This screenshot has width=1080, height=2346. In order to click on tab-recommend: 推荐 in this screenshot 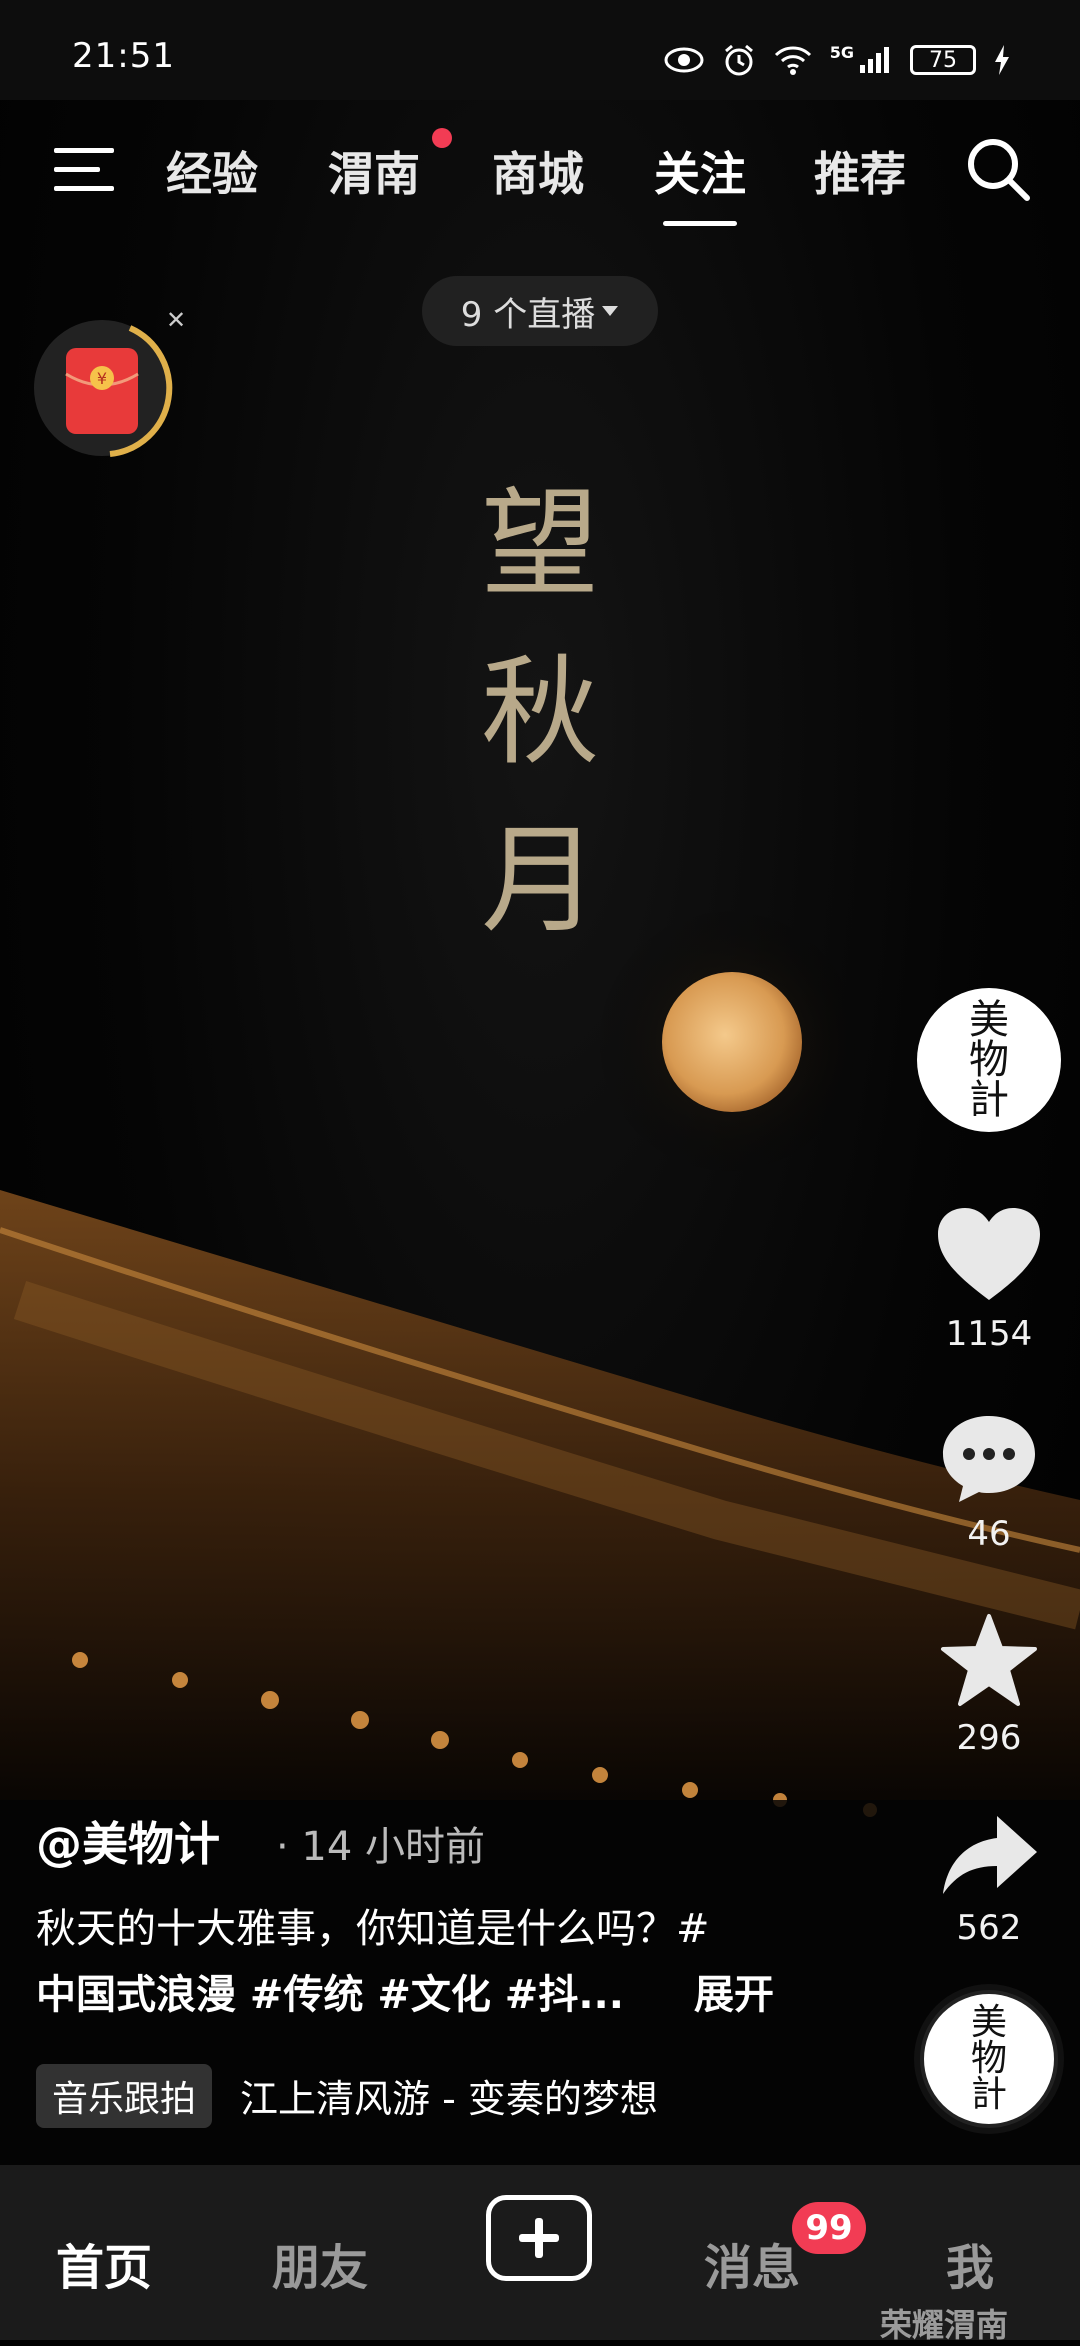, I will do `click(860, 171)`.